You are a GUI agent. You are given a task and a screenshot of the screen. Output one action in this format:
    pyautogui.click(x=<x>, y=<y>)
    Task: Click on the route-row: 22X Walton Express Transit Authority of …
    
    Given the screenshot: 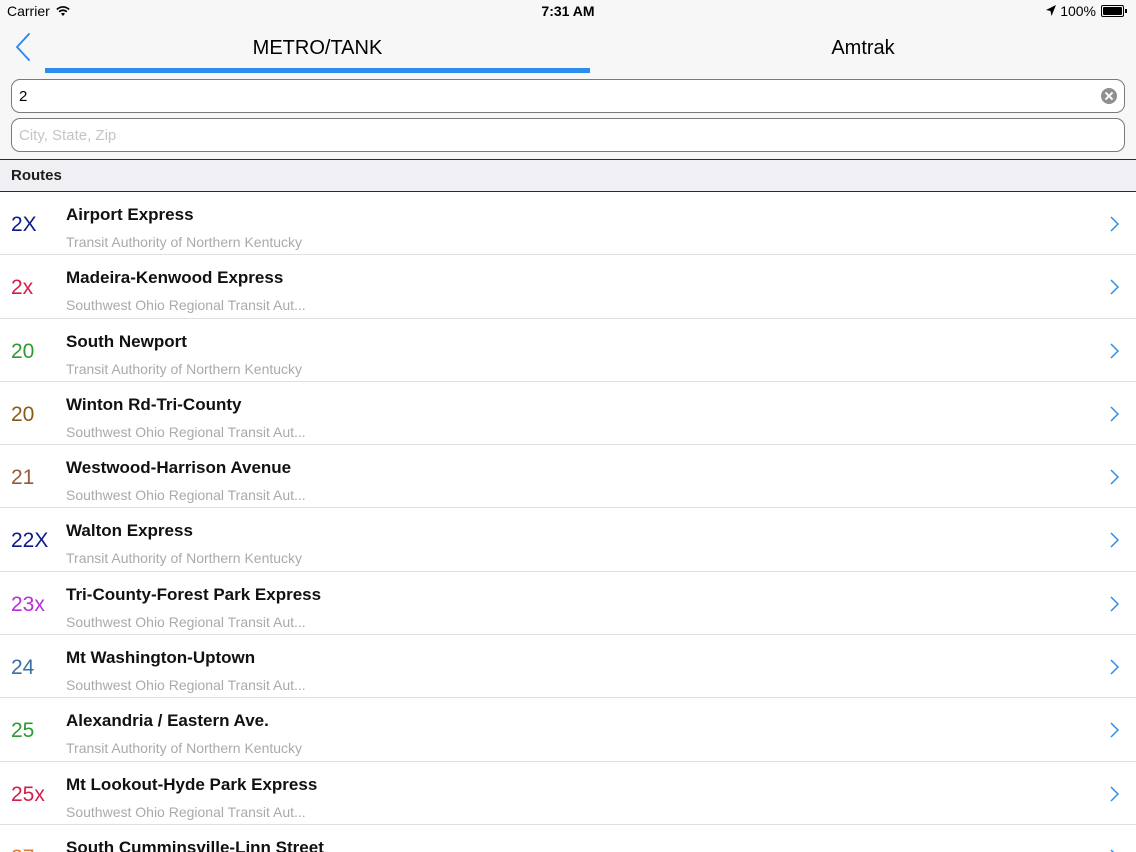 What is the action you would take?
    pyautogui.click(x=568, y=540)
    